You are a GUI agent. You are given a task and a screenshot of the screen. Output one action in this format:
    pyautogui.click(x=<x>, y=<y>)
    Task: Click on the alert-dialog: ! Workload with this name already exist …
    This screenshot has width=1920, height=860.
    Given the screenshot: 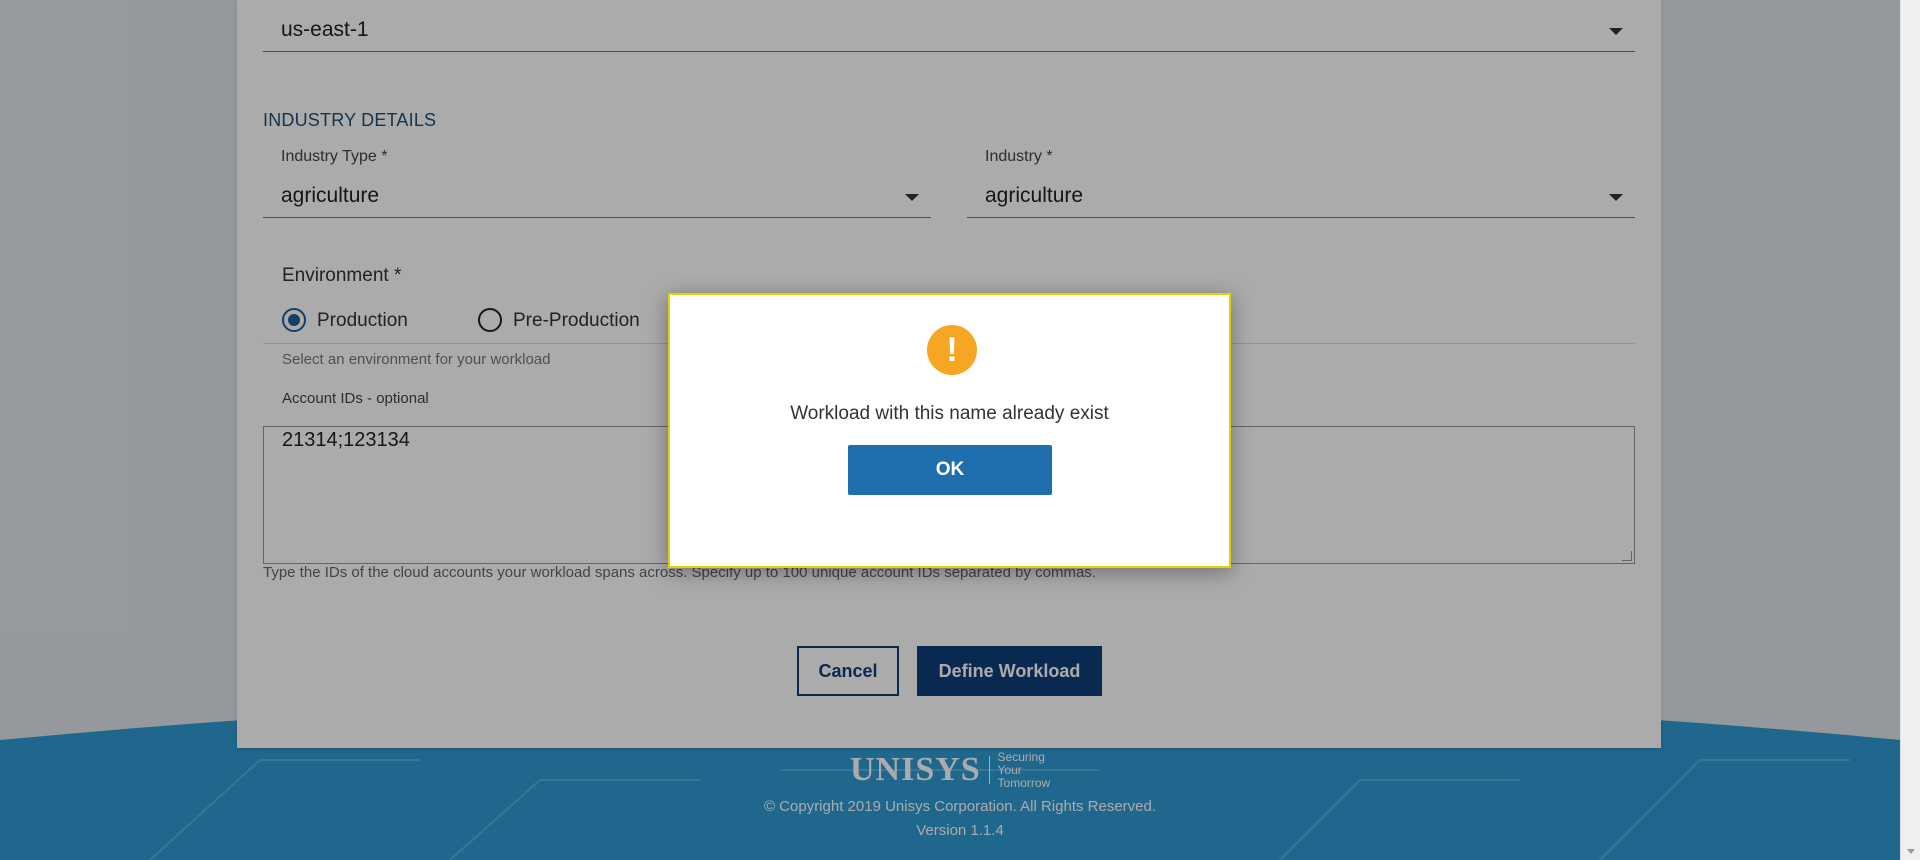 What is the action you would take?
    pyautogui.click(x=949, y=430)
    